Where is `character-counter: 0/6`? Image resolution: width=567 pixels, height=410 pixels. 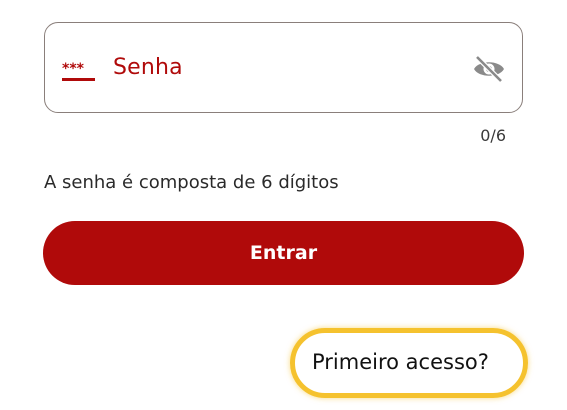
character-counter: 0/6 is located at coordinates (493, 135).